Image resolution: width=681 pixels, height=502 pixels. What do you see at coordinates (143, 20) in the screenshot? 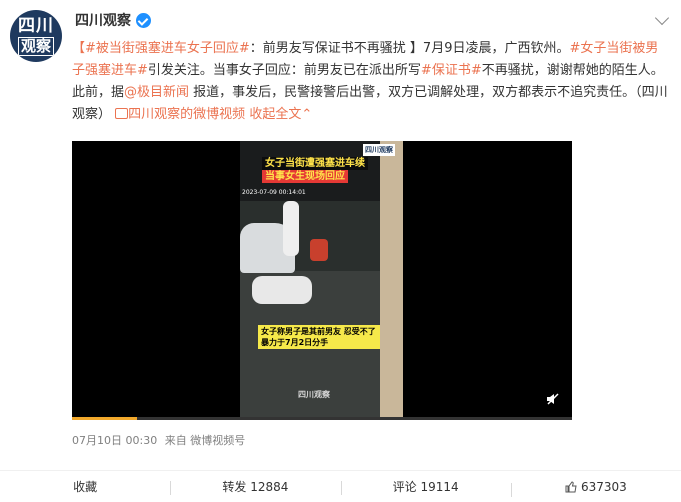
I see `verified-icon` at bounding box center [143, 20].